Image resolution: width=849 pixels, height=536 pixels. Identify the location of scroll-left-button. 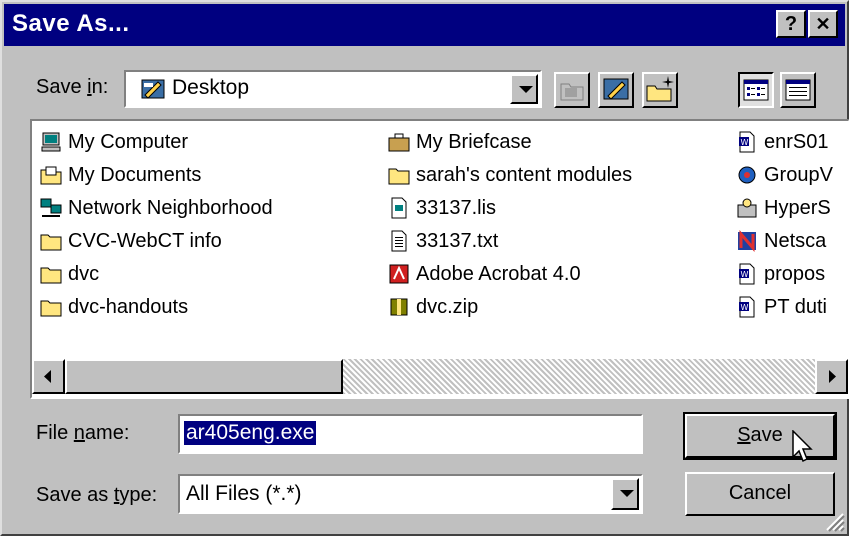
(48, 376).